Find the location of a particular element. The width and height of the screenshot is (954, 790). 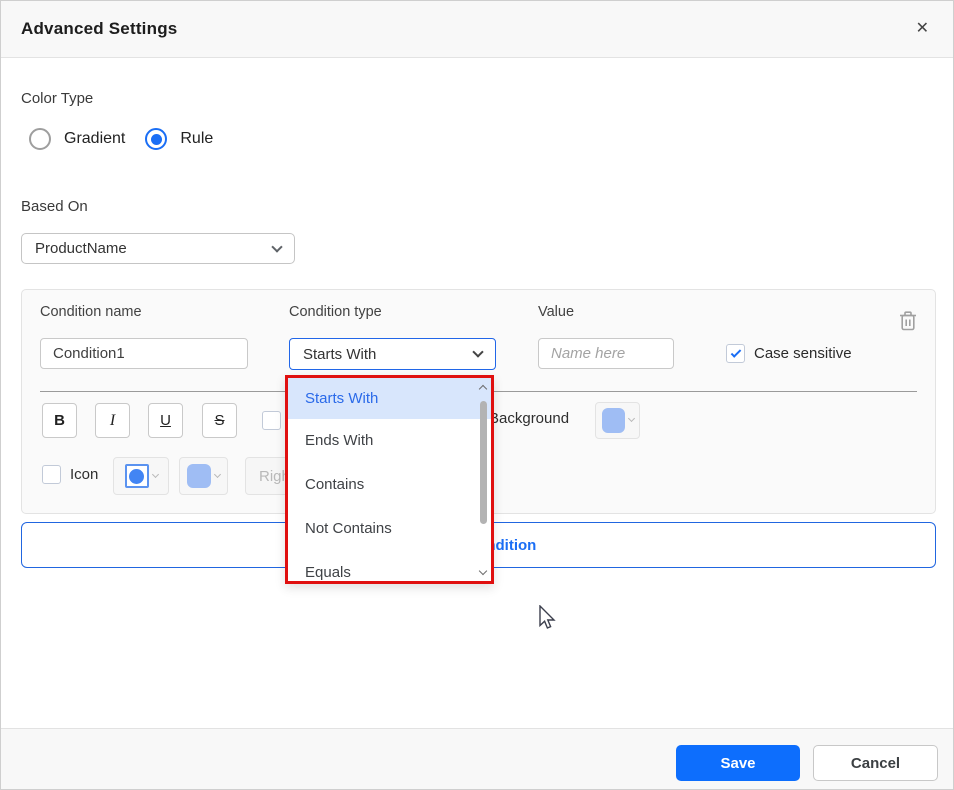

based-on-label: Based On is located at coordinates (54, 206).